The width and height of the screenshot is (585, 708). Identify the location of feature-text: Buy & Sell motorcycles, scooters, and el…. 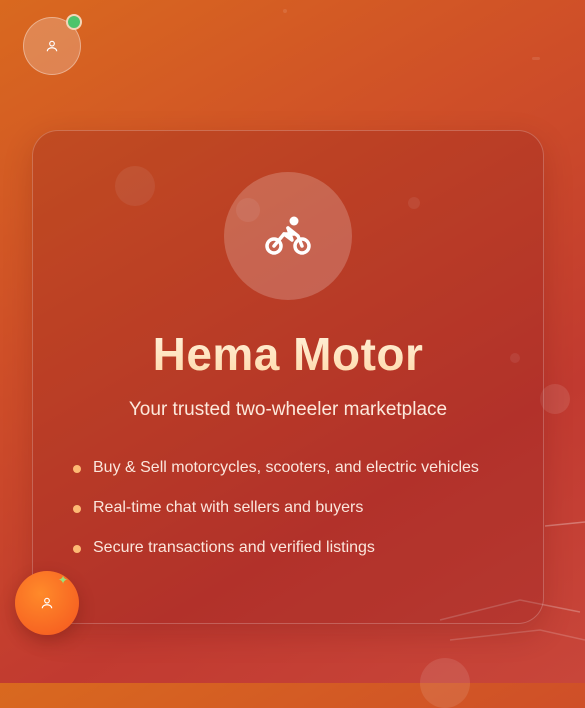
(286, 467).